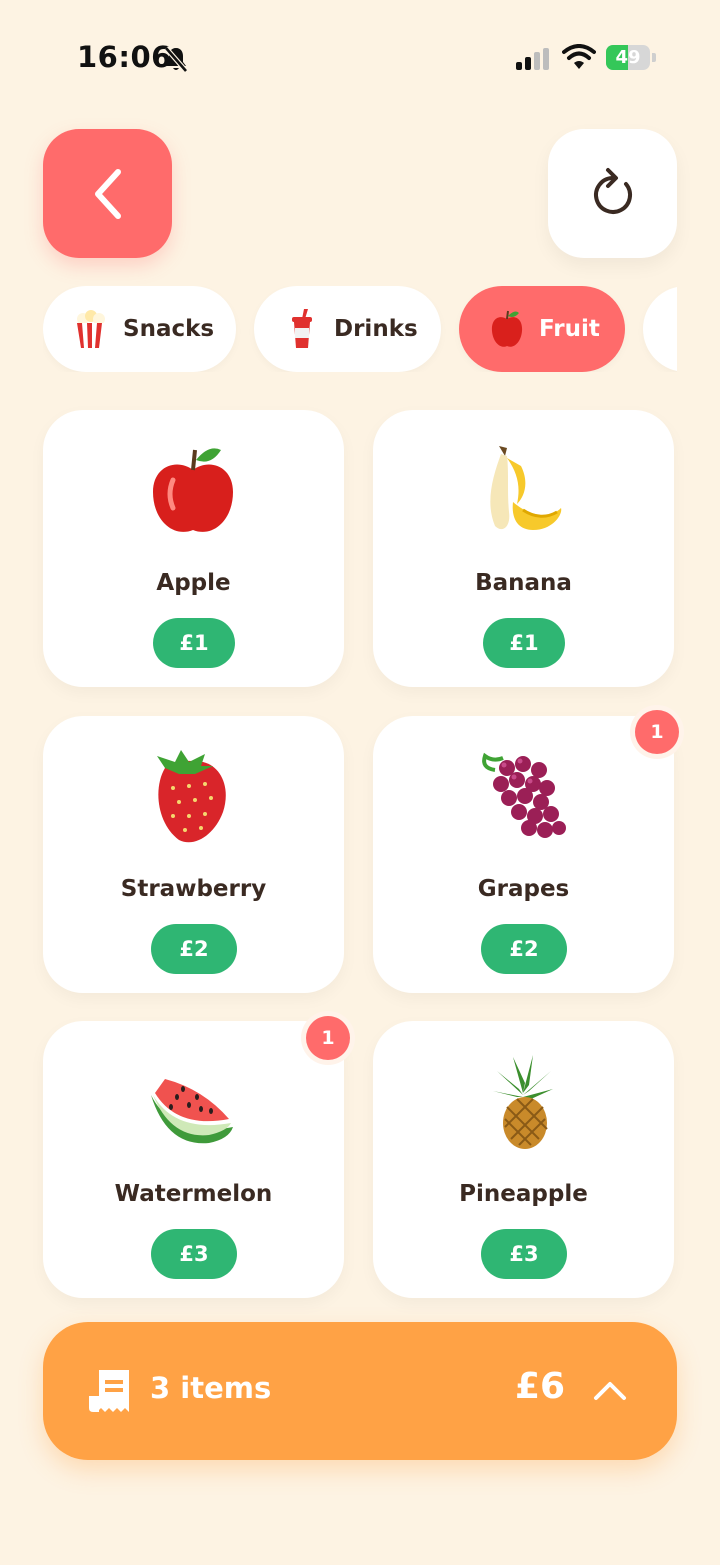 This screenshot has width=720, height=1565. I want to click on chevron-left-icon, so click(107, 193).